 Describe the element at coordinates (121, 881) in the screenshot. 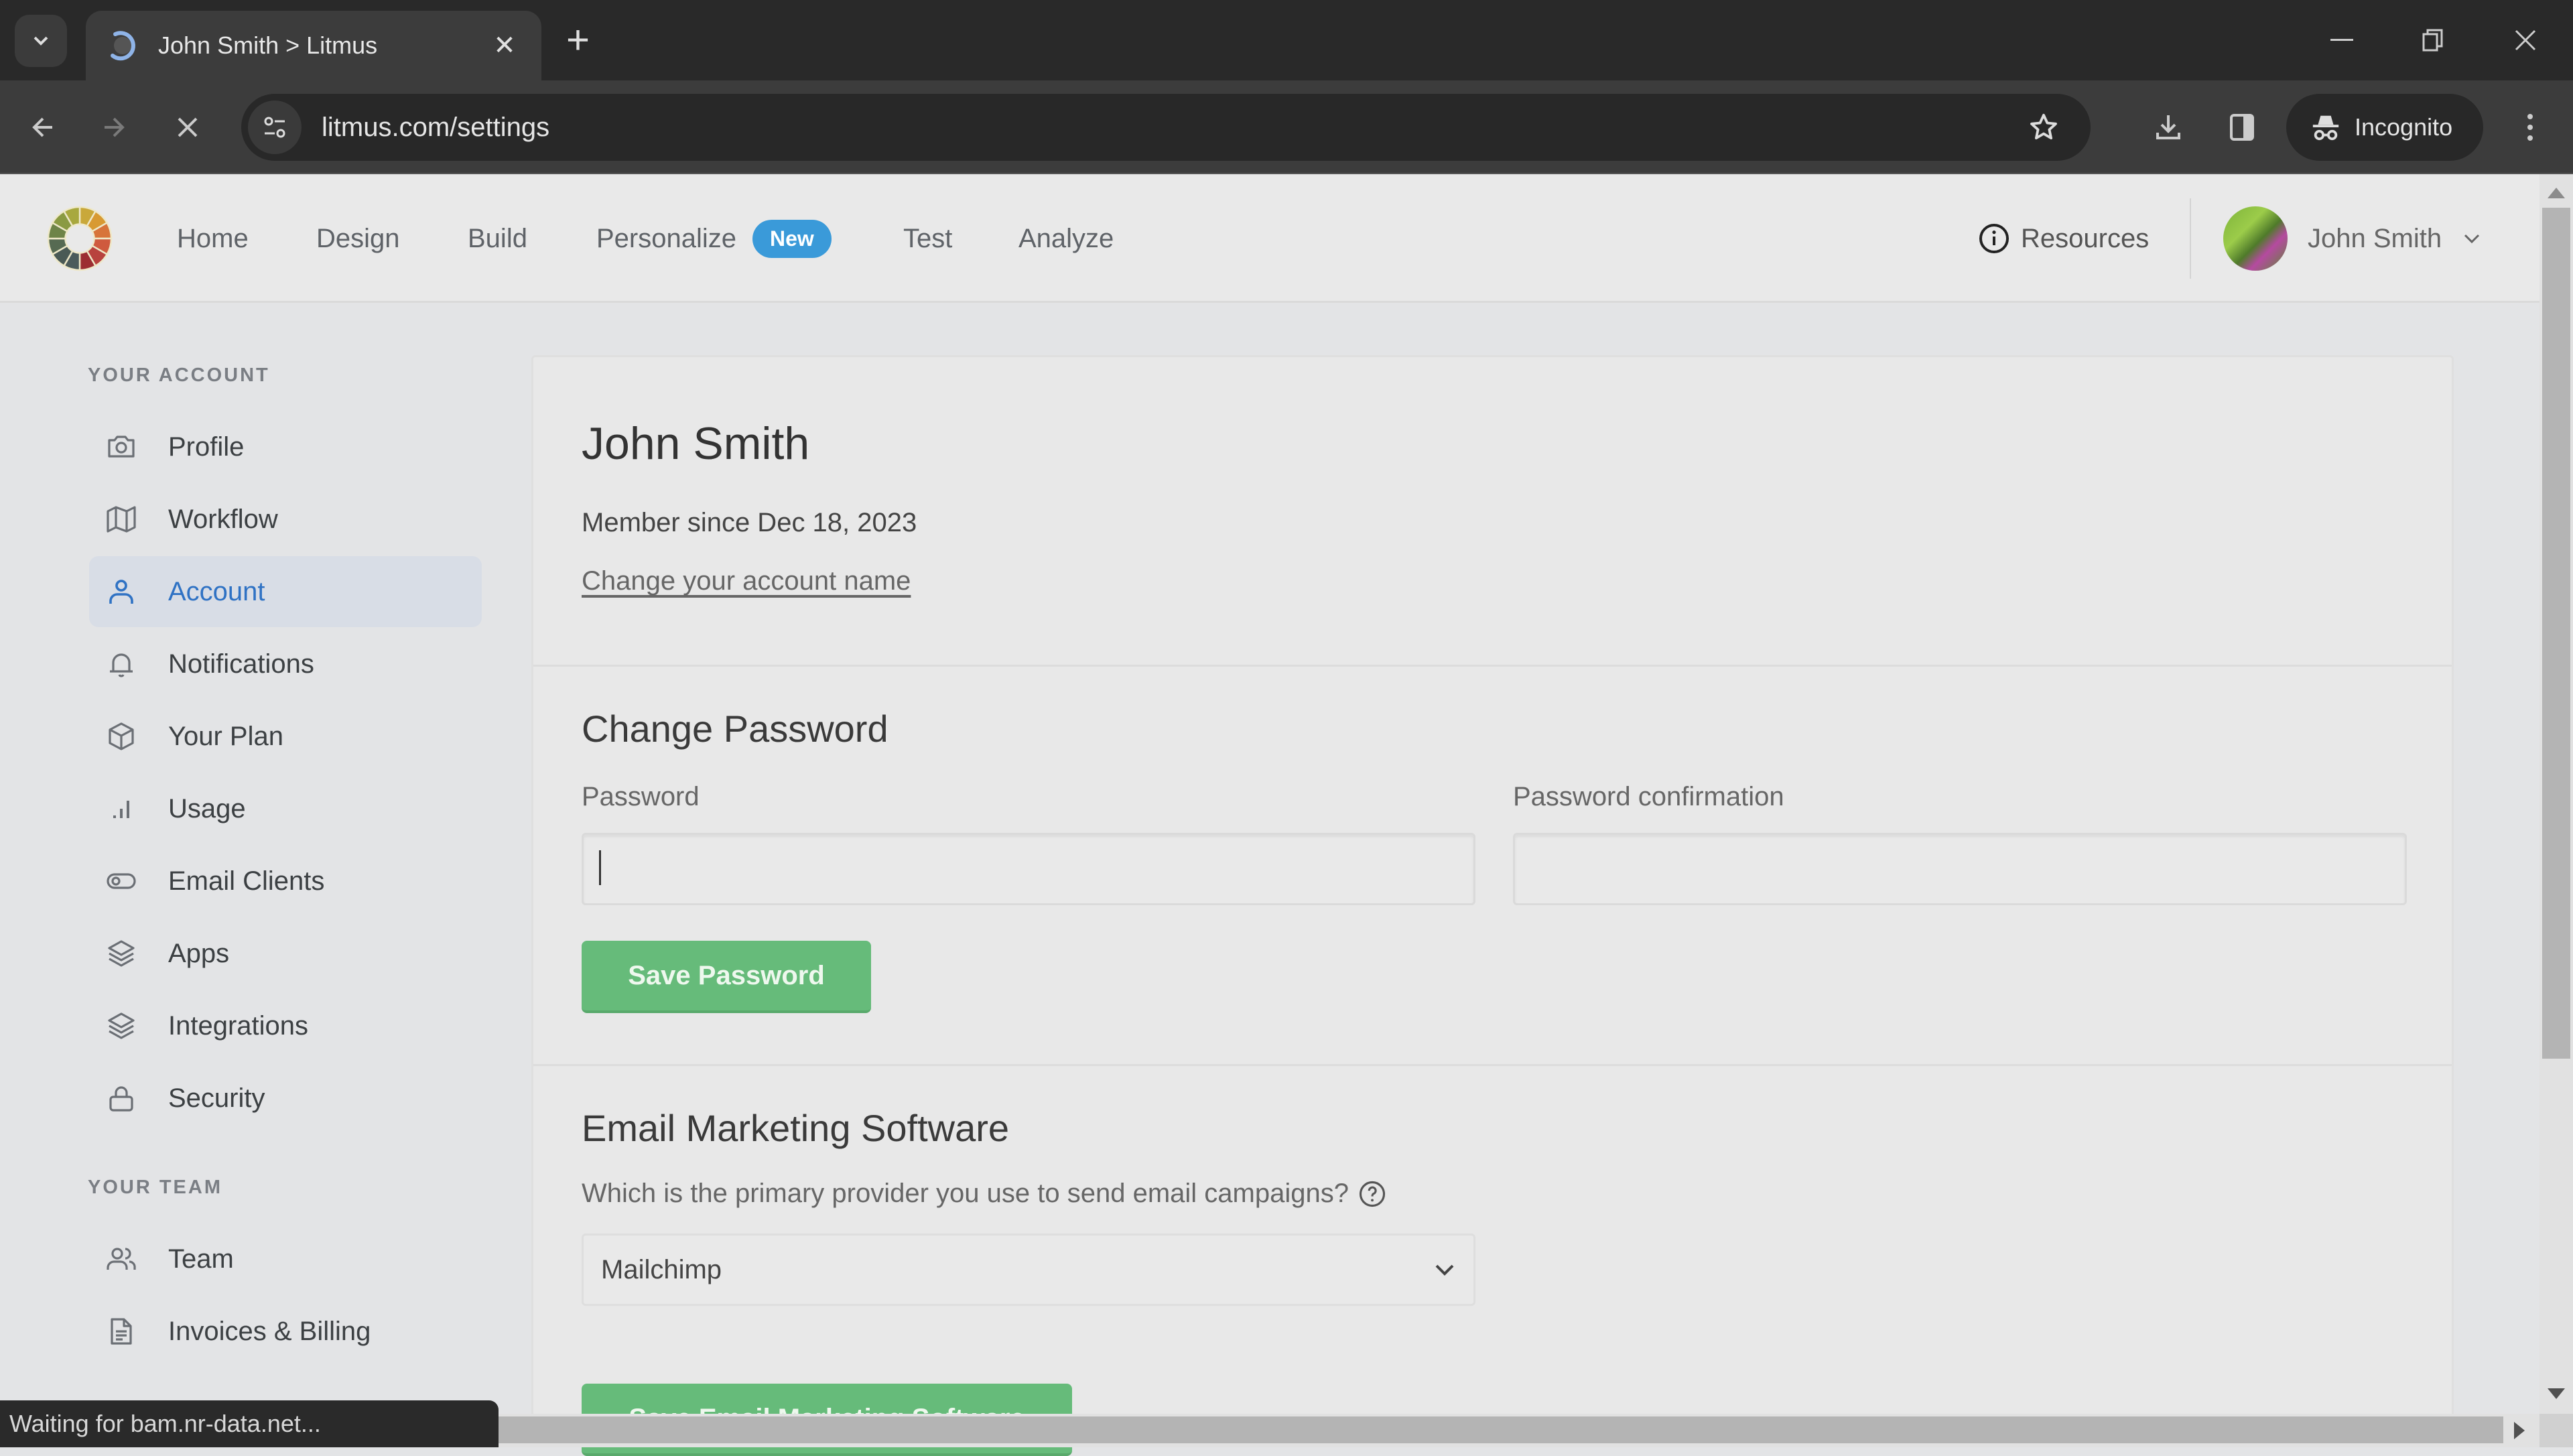

I see `toggle-icon` at that location.